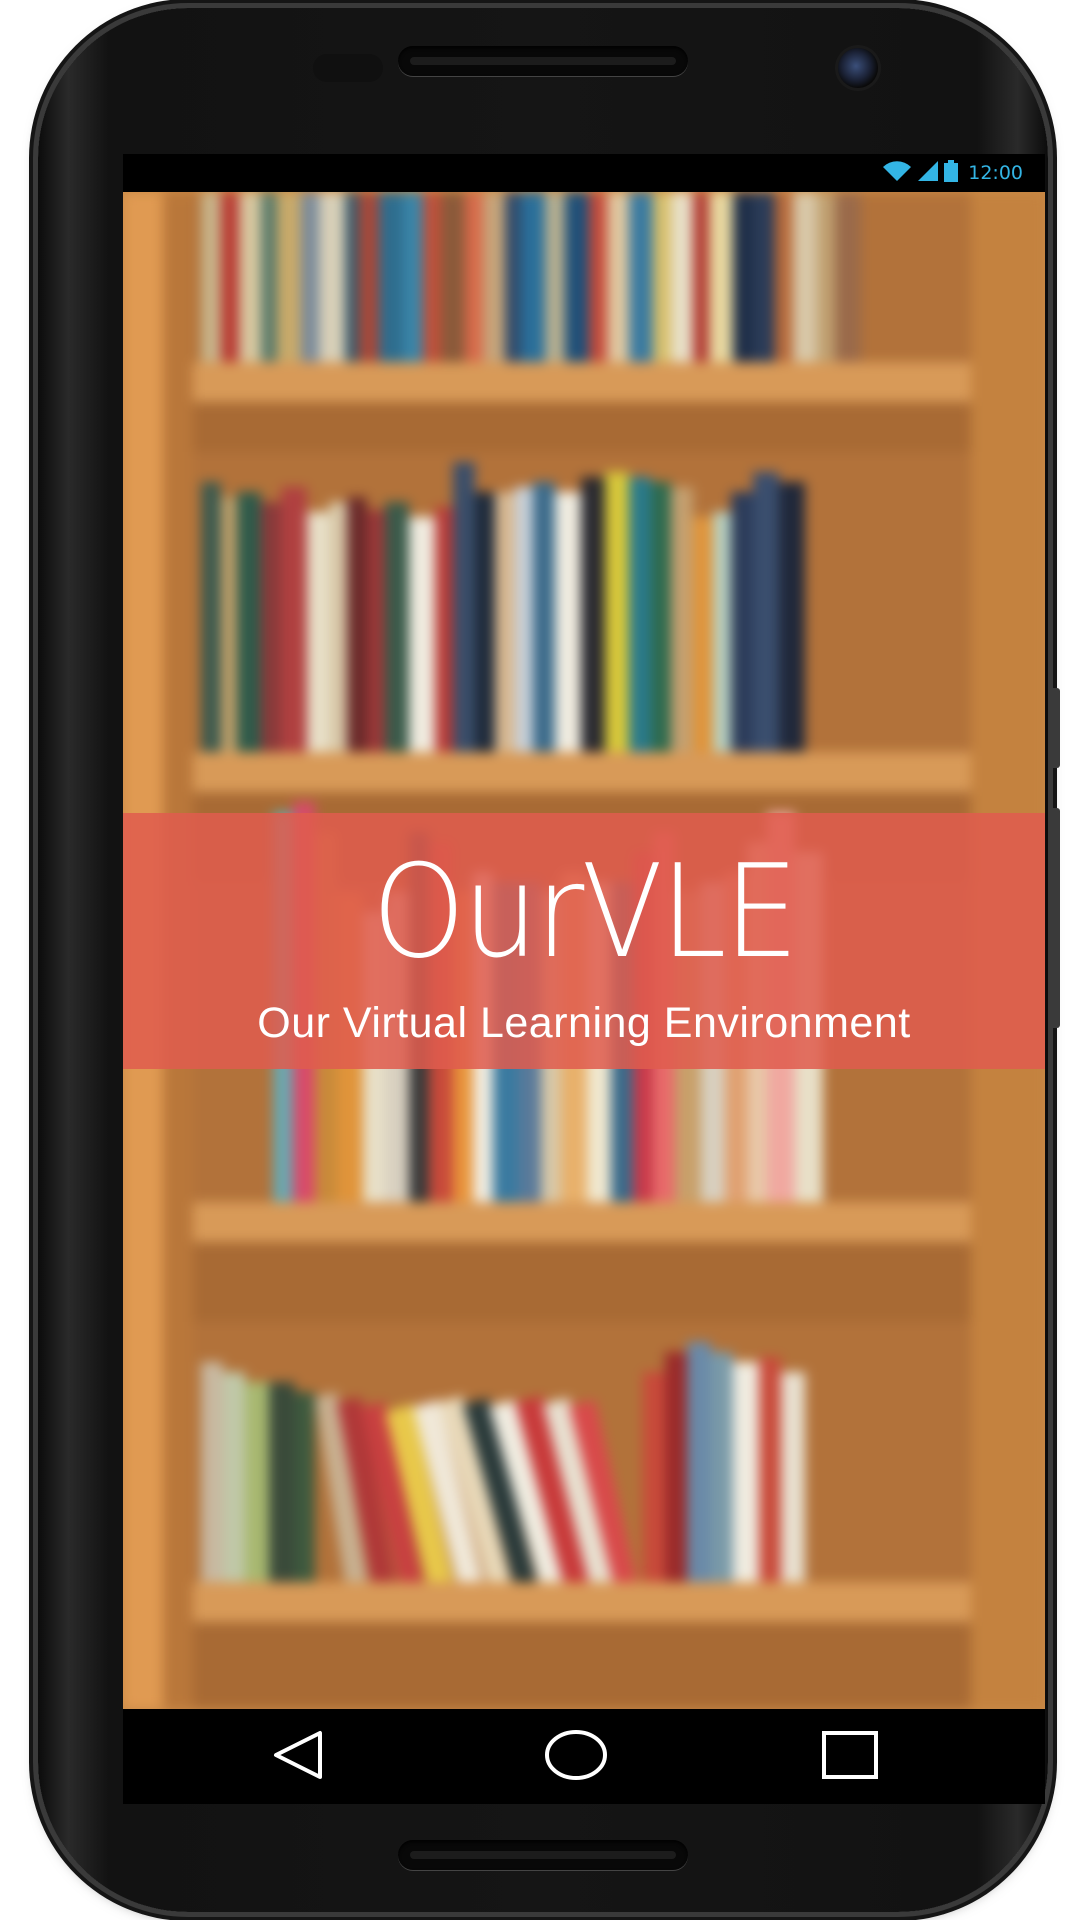 The width and height of the screenshot is (1080, 1920). Describe the element at coordinates (858, 68) in the screenshot. I see `front-camera` at that location.